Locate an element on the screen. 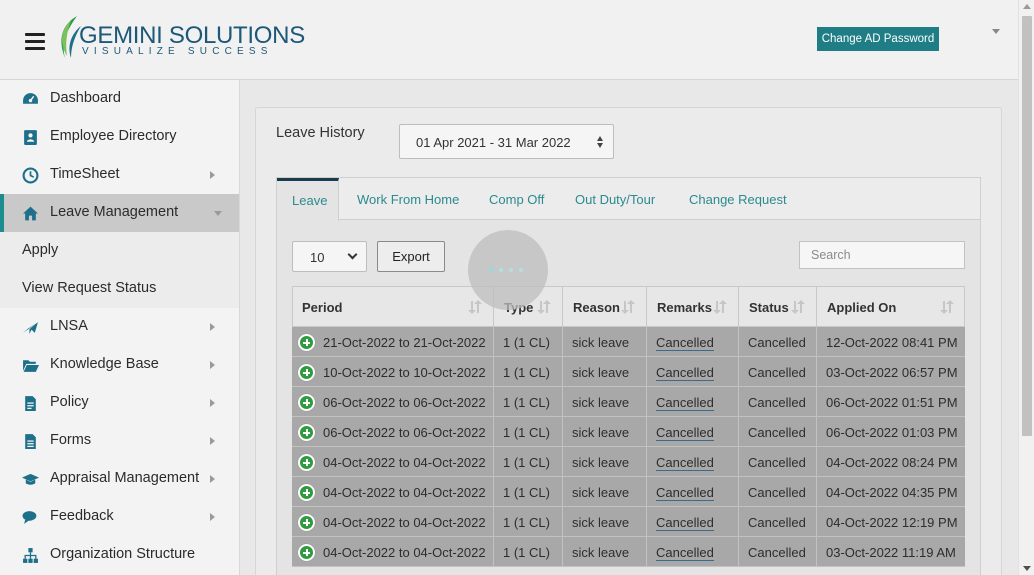 This screenshot has width=1034, height=575. page-scrollbar is located at coordinates (1026, 287).